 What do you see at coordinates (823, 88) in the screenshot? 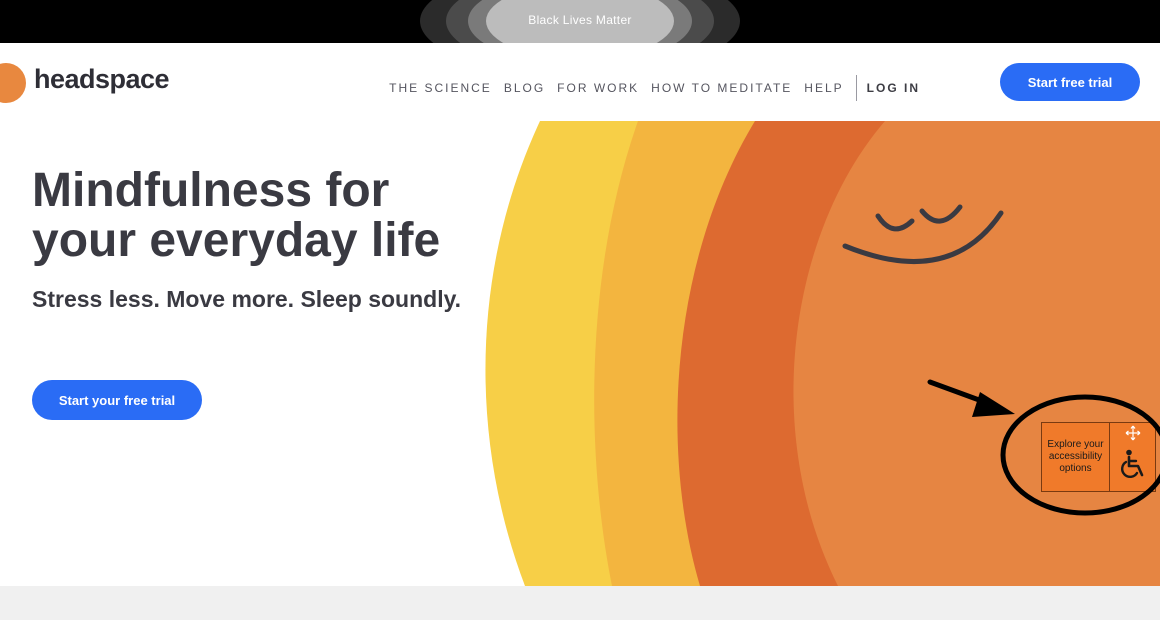
I see `nav-item-help: HELP` at bounding box center [823, 88].